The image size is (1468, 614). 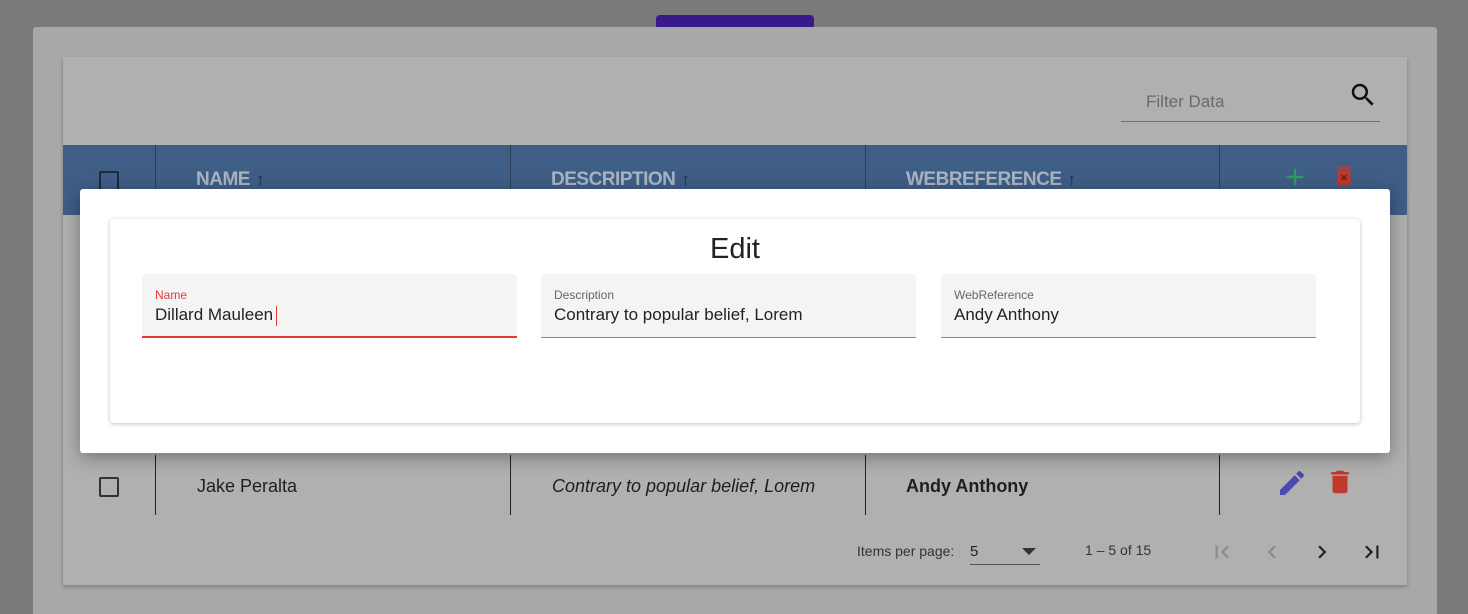 I want to click on filter-field, so click(x=1250, y=101).